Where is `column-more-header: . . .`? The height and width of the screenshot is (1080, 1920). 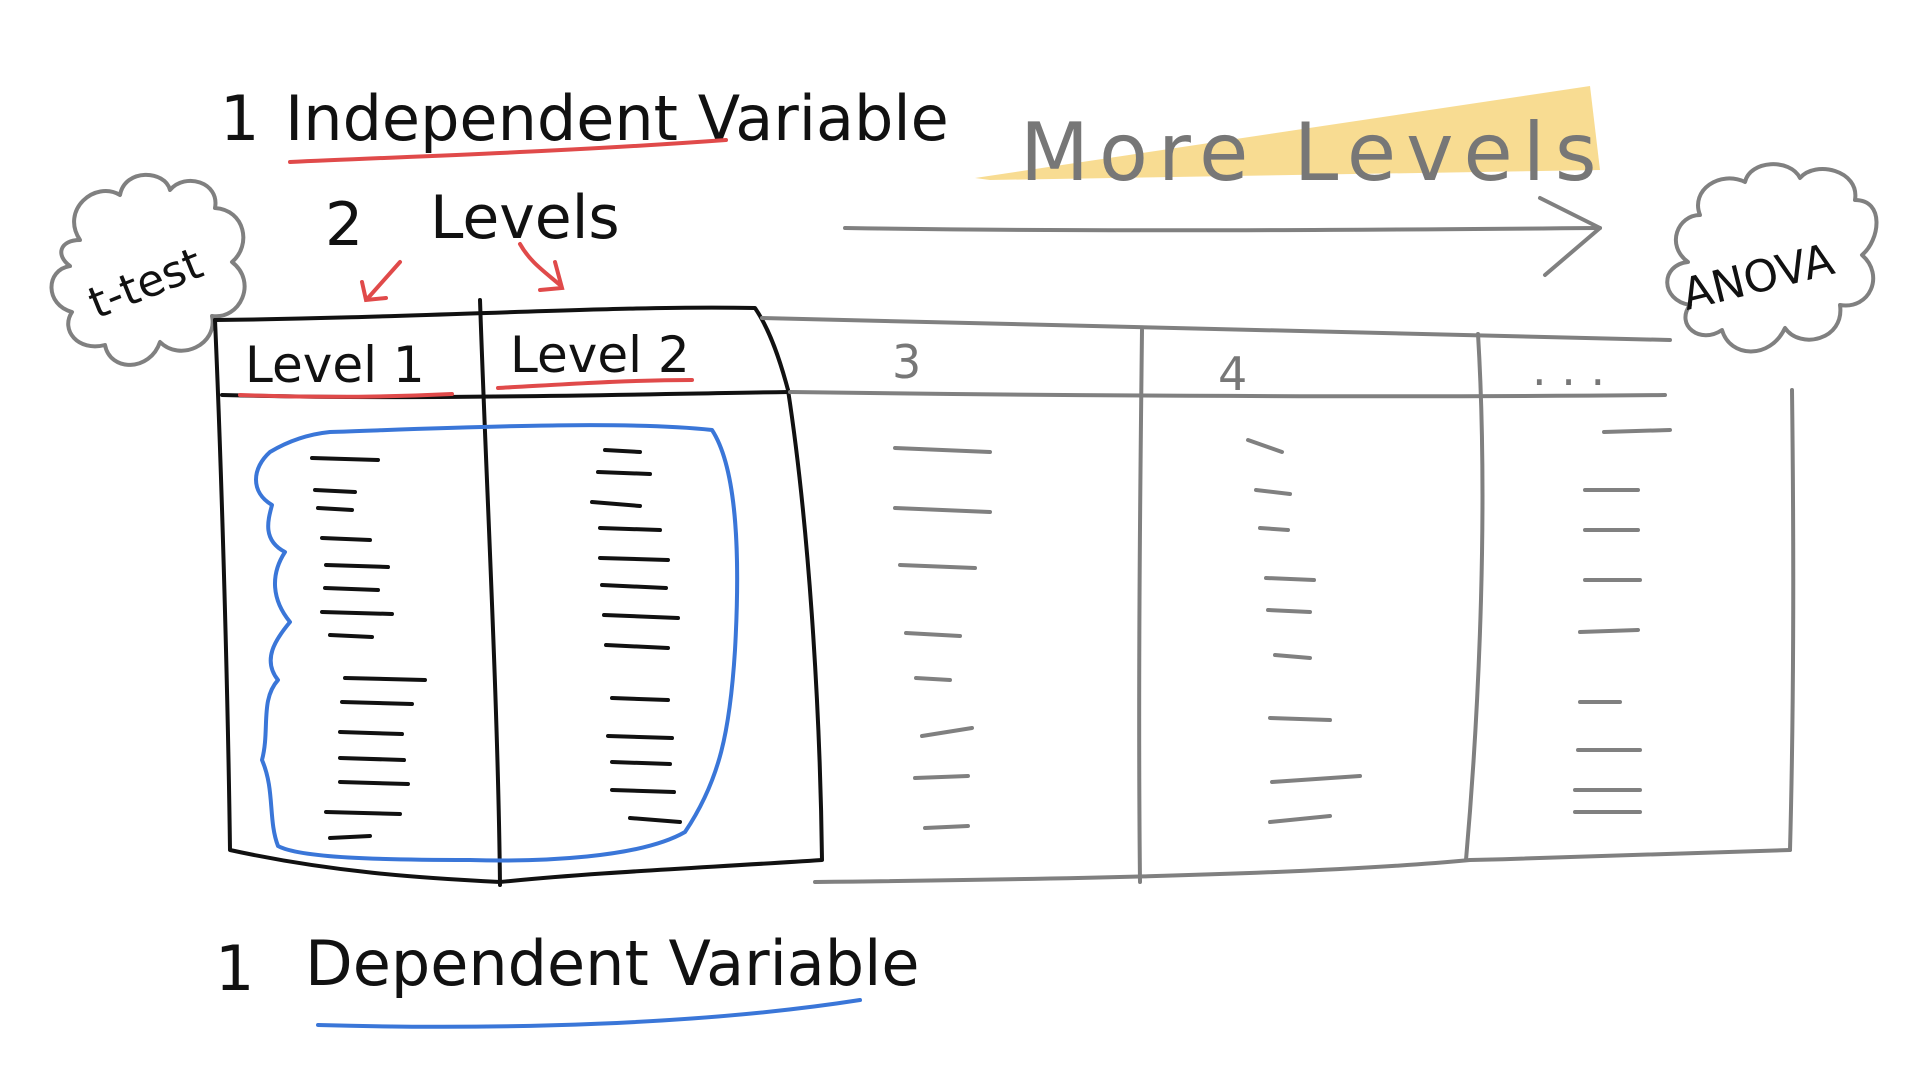 column-more-header: . . . is located at coordinates (1568, 369).